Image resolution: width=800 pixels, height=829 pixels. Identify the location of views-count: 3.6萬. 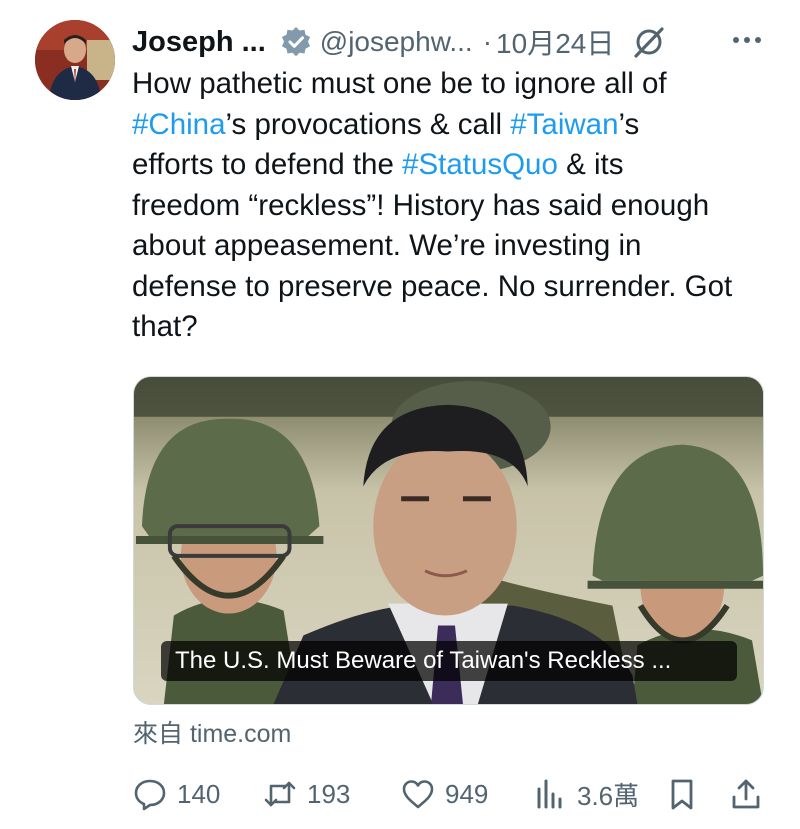
(608, 795).